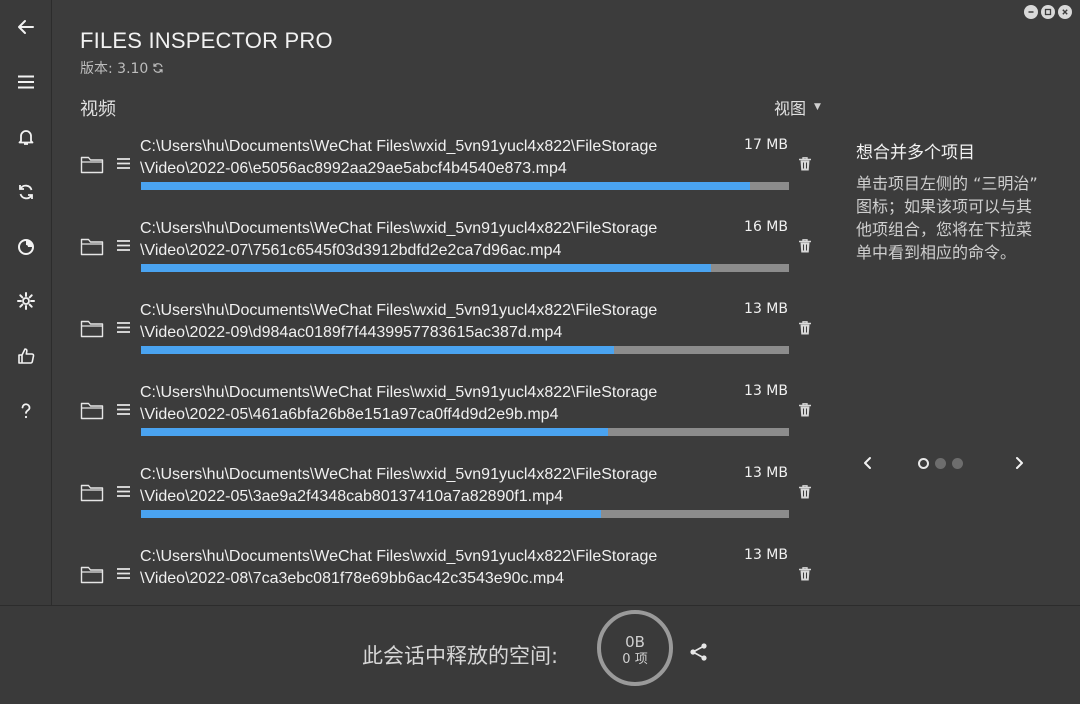  I want to click on chevron-left-icon, so click(867, 463).